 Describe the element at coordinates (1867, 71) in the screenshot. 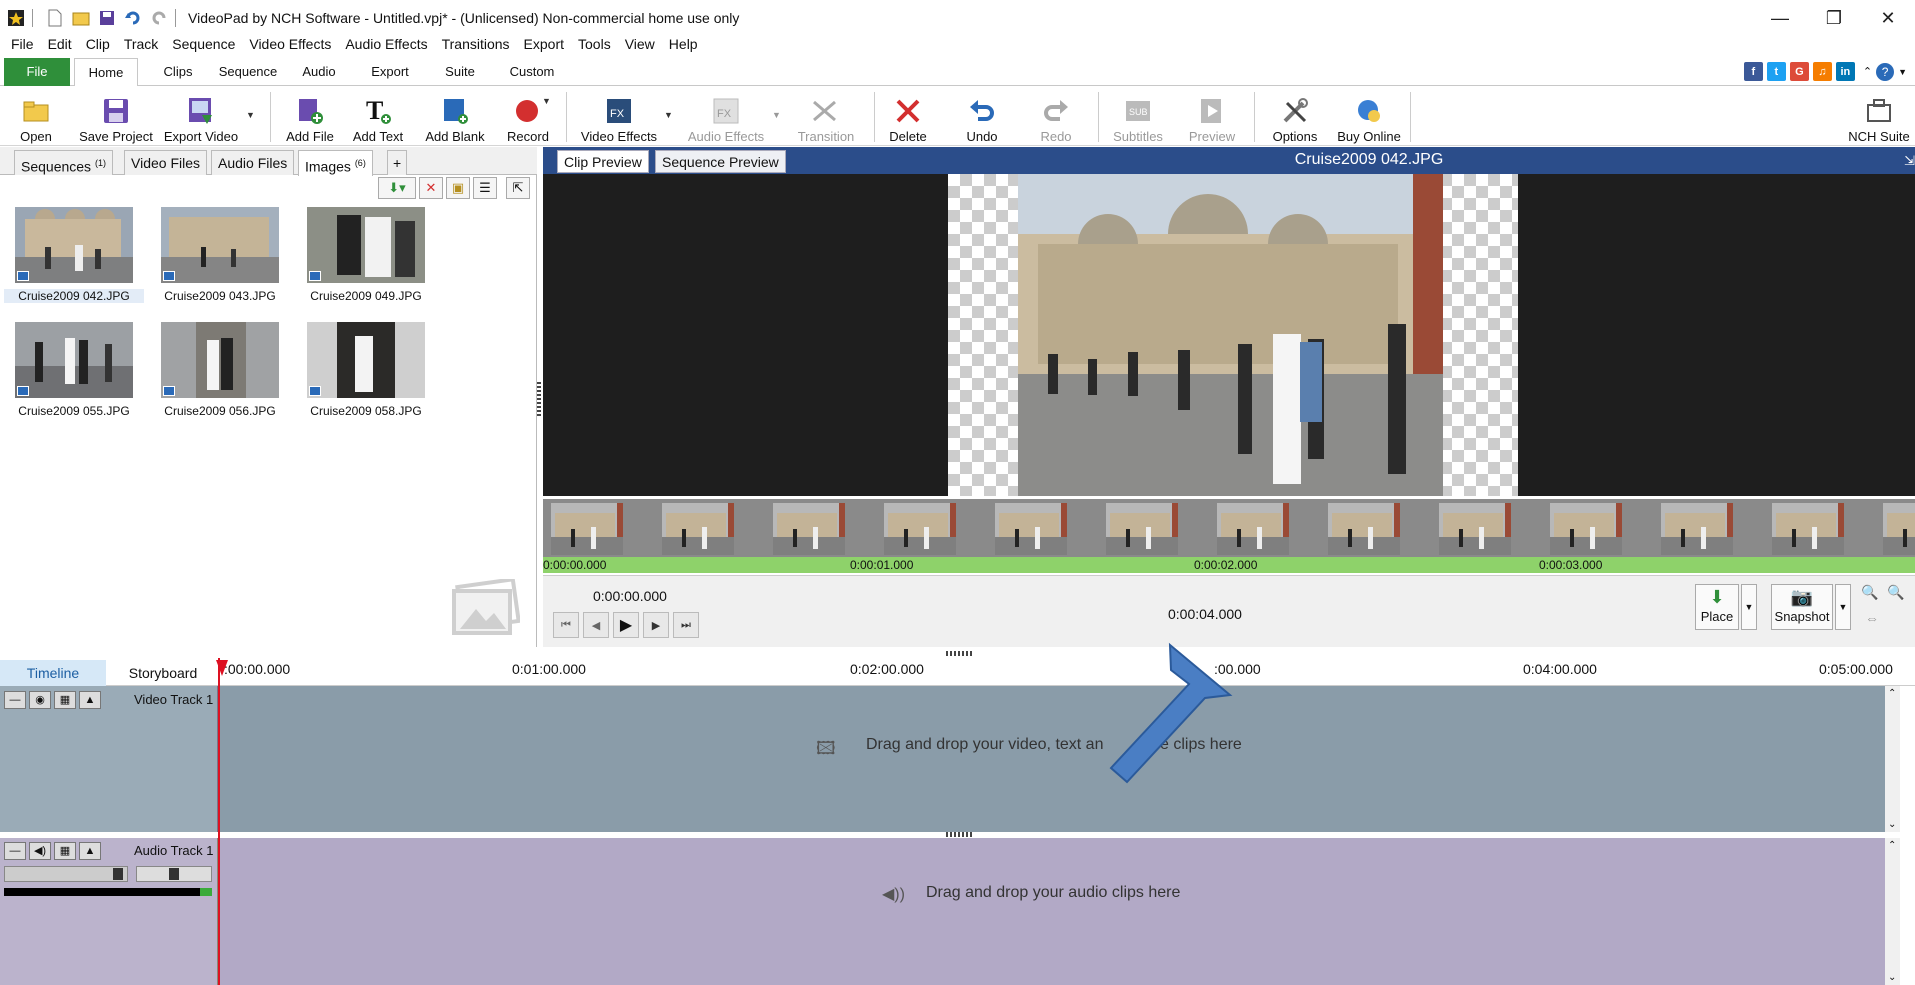

I see `collapse-ribbon-icon: ⌃` at that location.